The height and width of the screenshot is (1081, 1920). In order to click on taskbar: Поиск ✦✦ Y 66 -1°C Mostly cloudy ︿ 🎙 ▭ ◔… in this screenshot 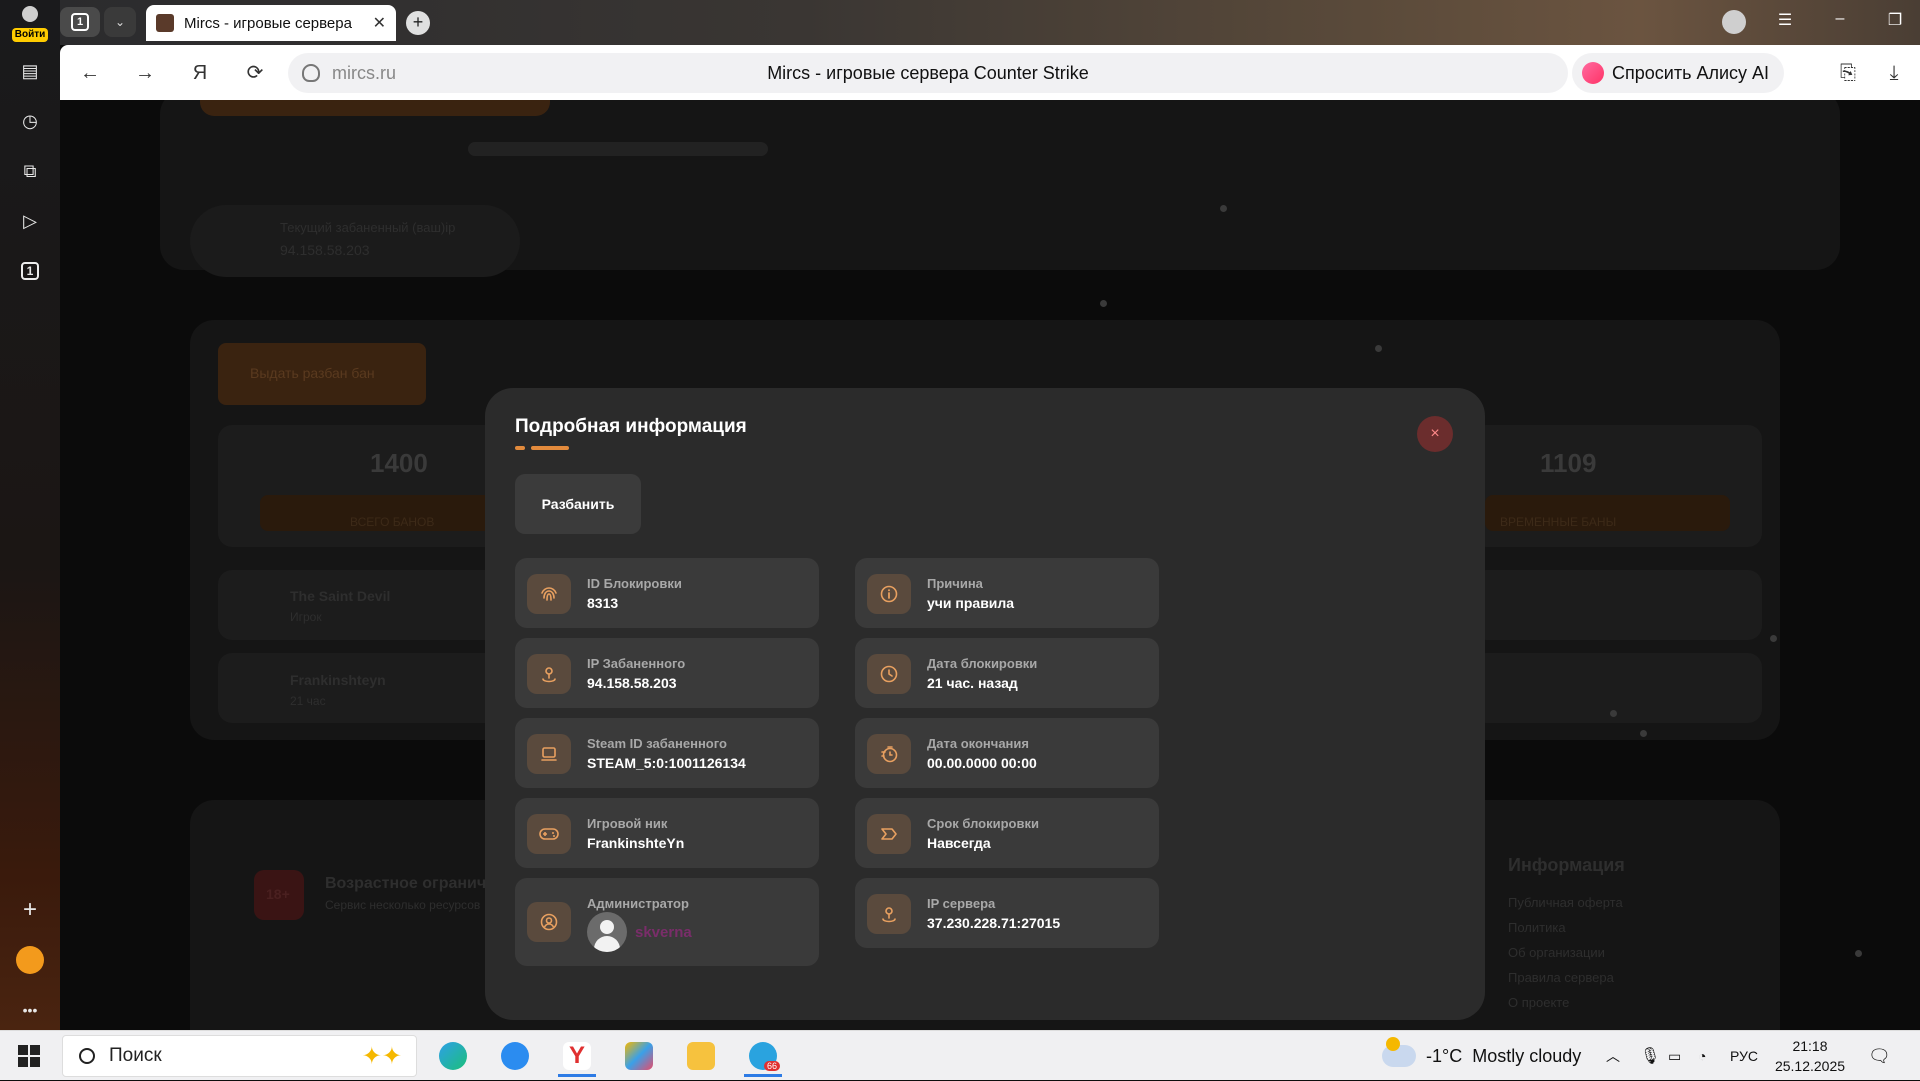, I will do `click(960, 1055)`.